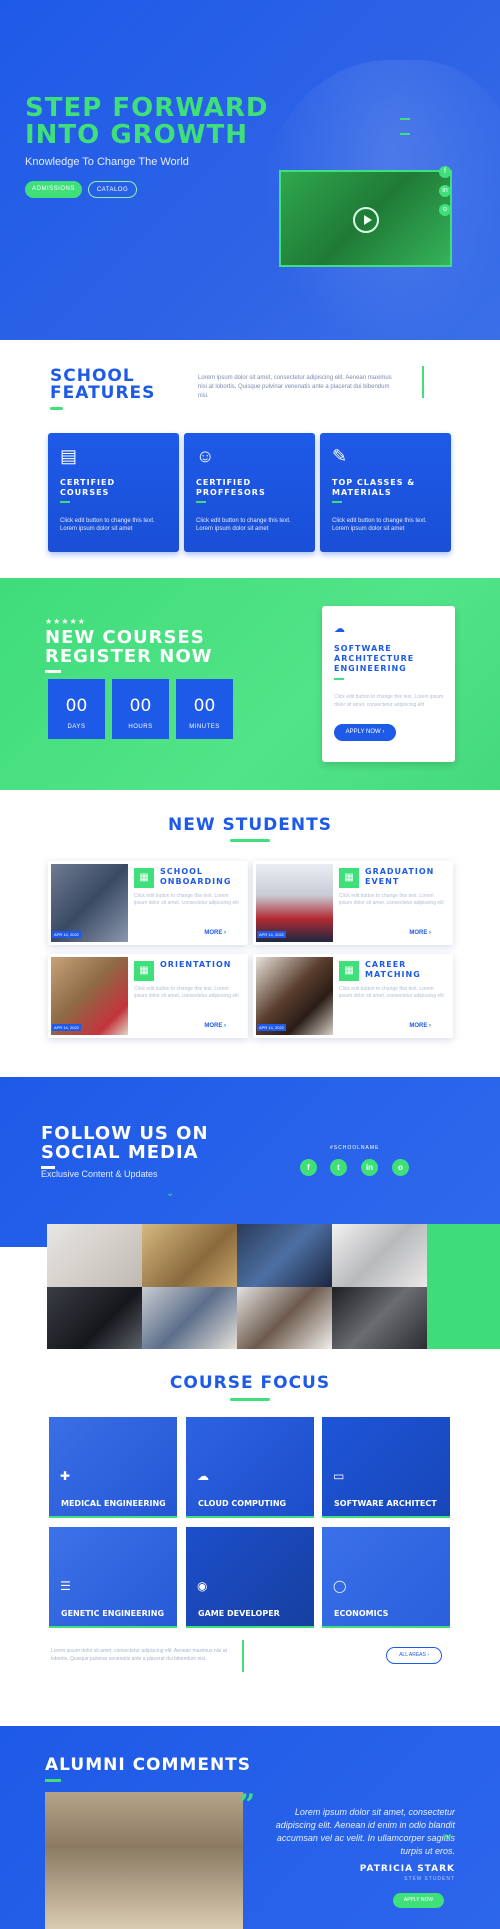  What do you see at coordinates (407, 1869) in the screenshot?
I see `alumni-name: PATRICIA STARK` at bounding box center [407, 1869].